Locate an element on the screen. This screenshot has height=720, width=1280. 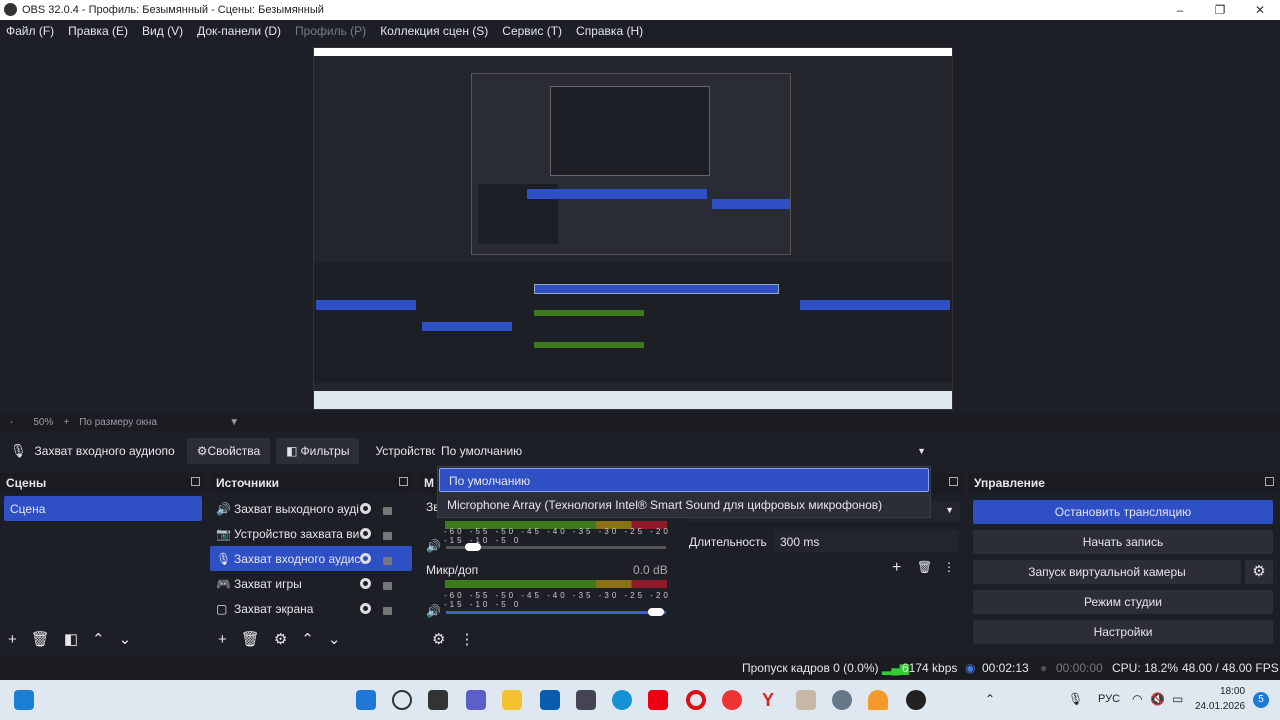
wifi-icon: ◠ is located at coordinates (1137, 699).